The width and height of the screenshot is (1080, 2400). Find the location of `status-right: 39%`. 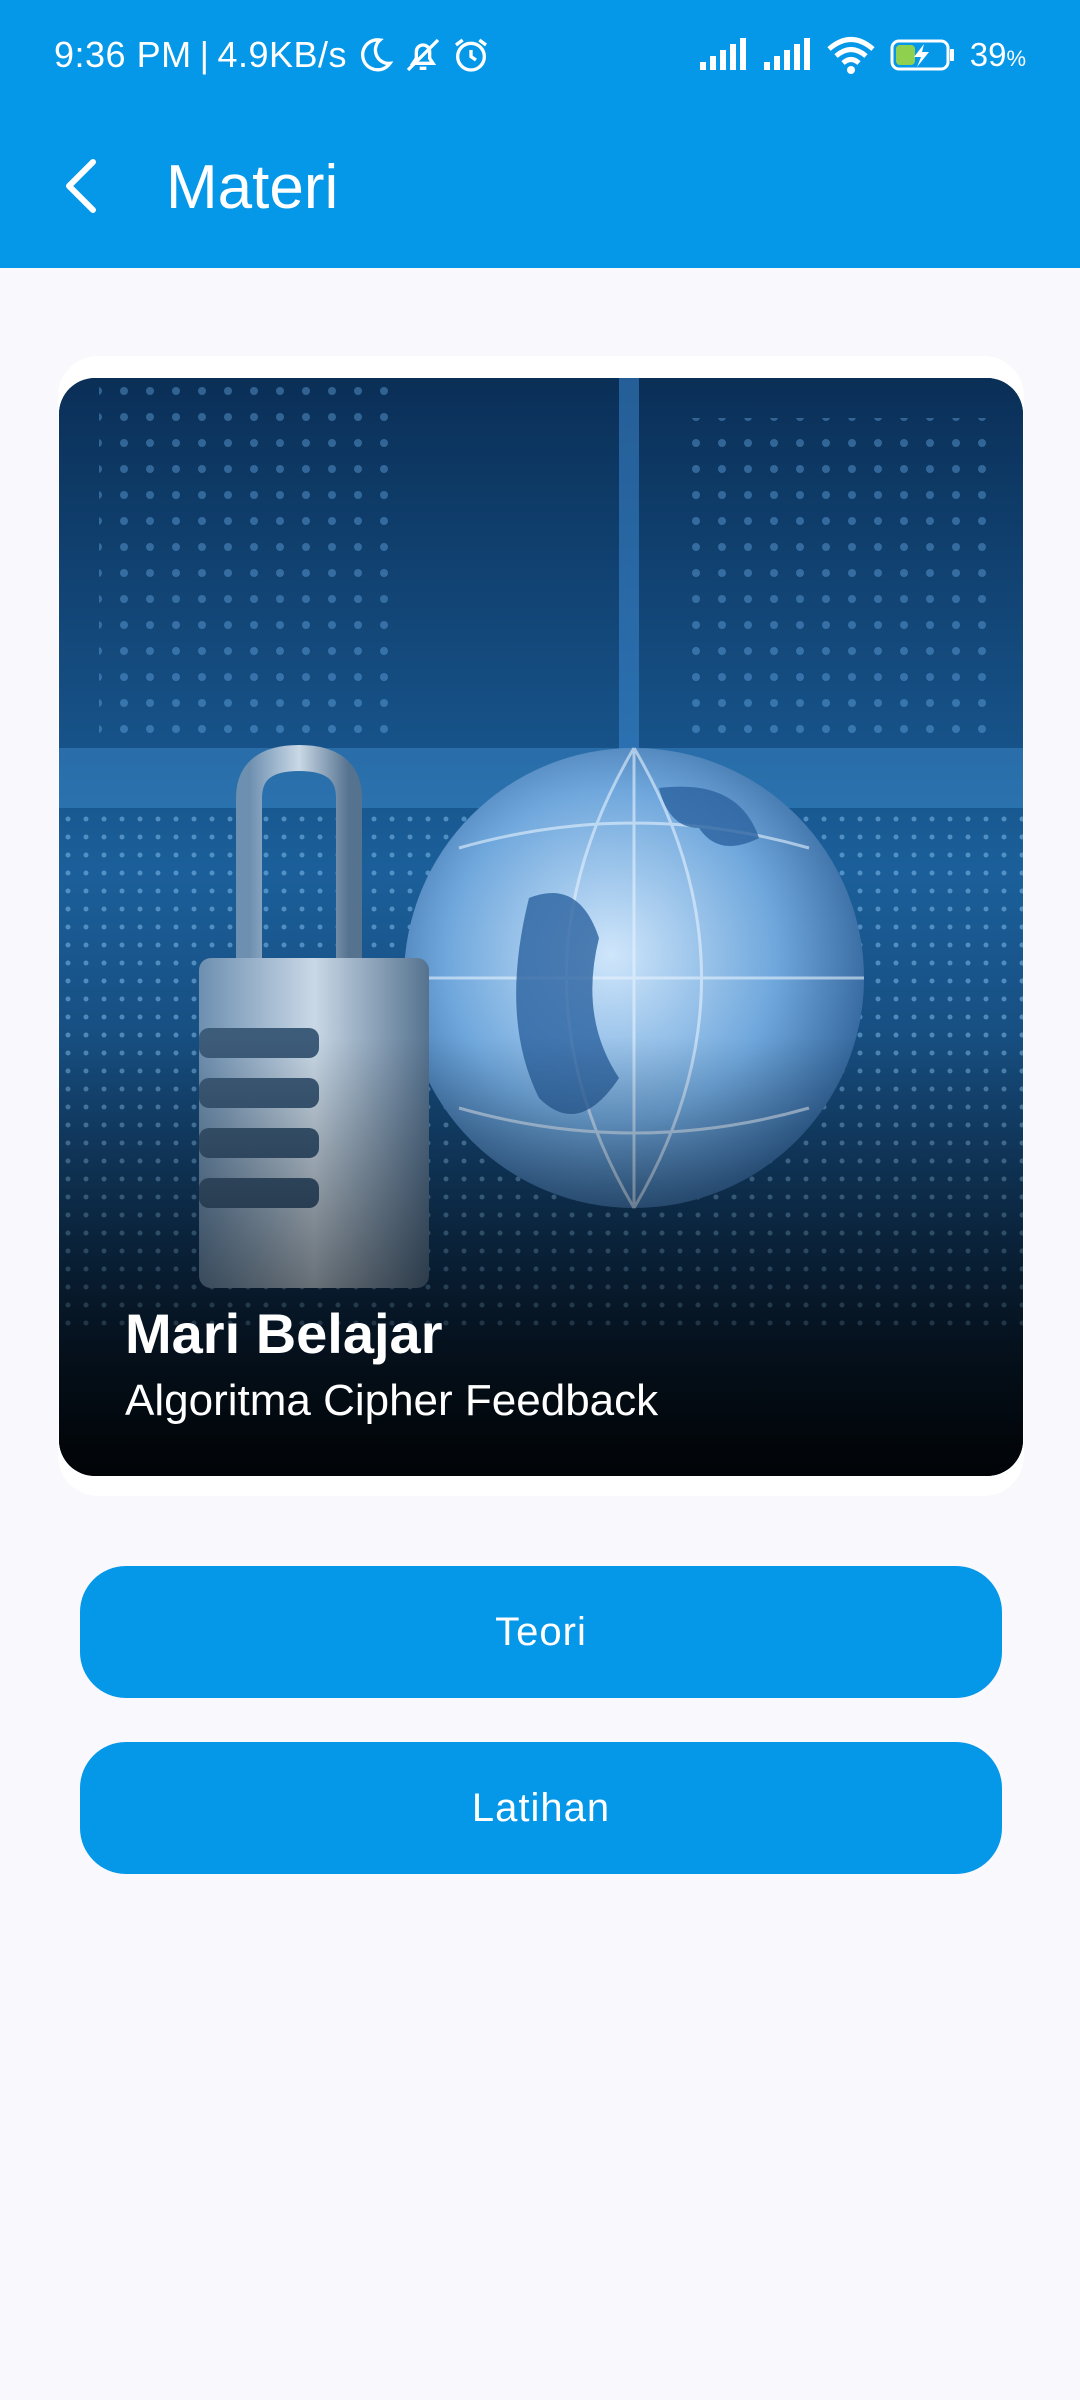

status-right: 39% is located at coordinates (862, 55).